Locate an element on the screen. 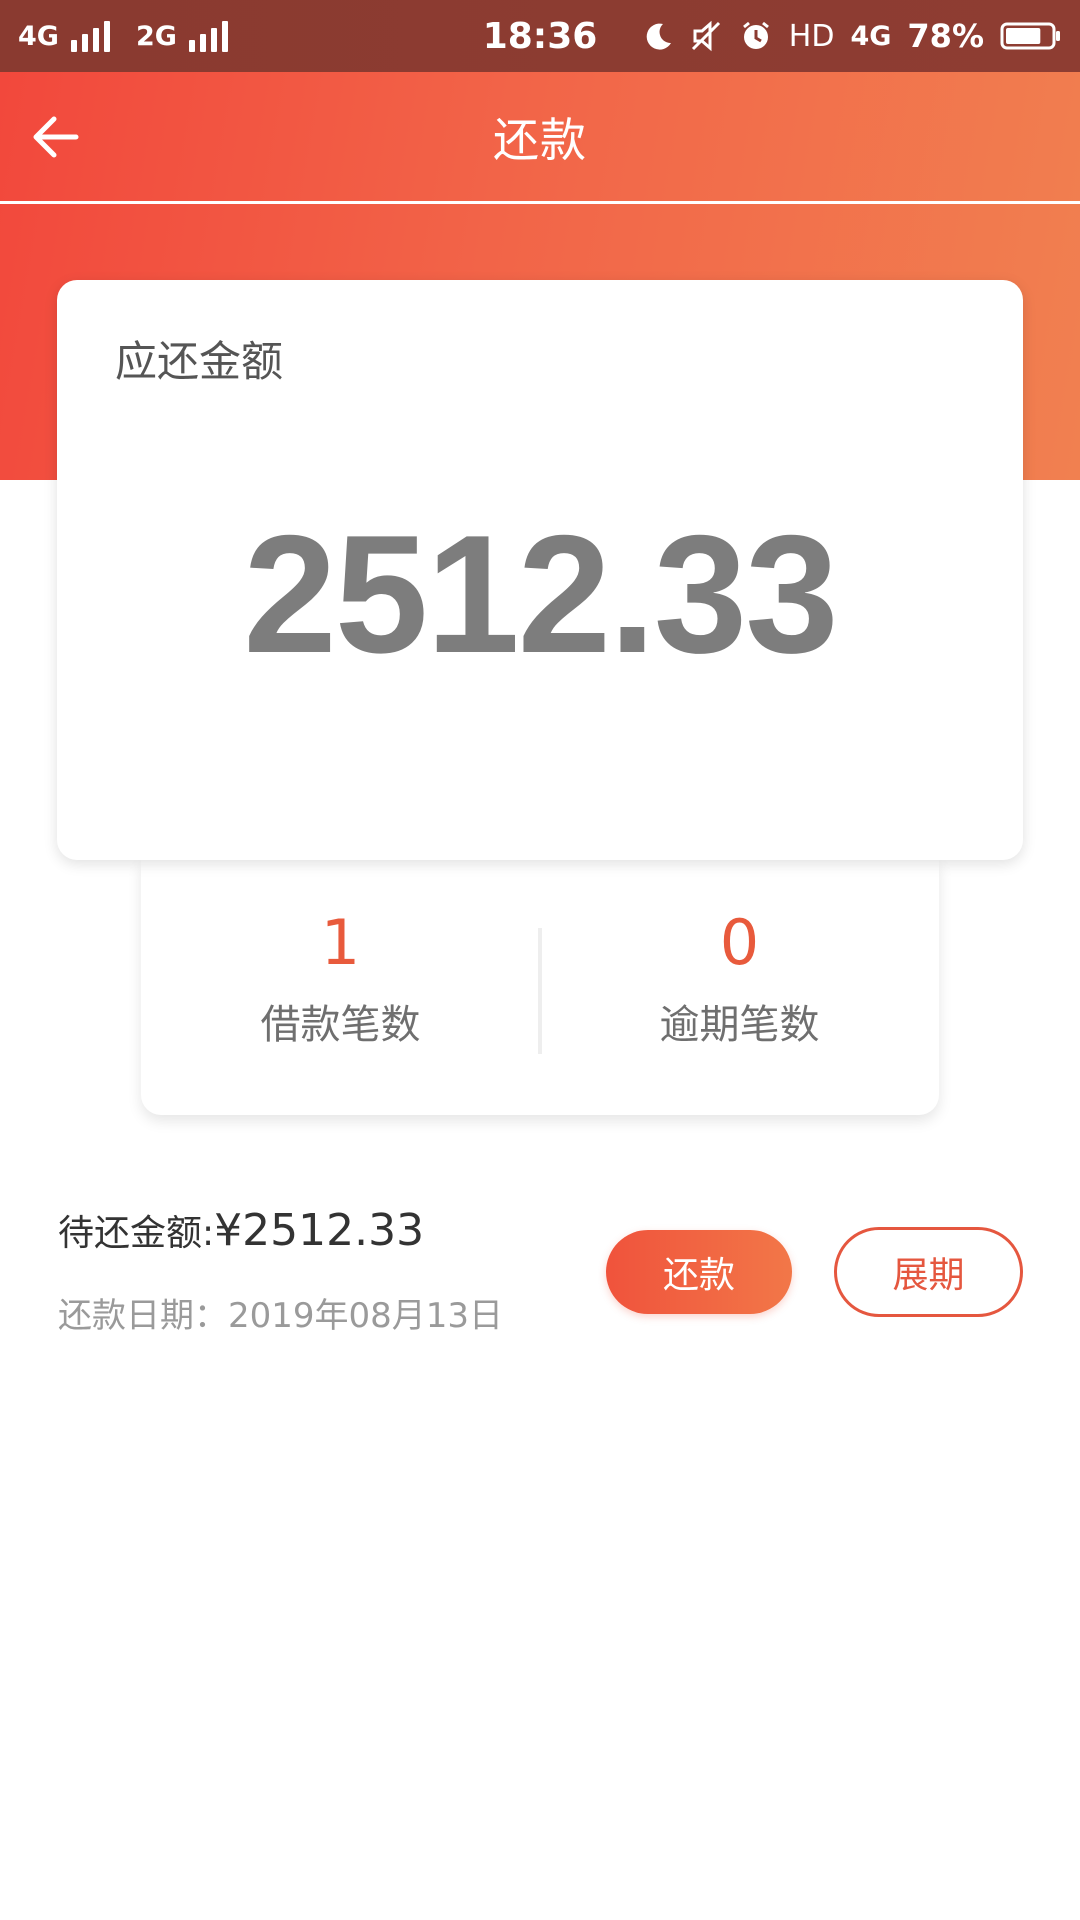 Image resolution: width=1080 pixels, height=1920 pixels. back-button is located at coordinates (55, 137).